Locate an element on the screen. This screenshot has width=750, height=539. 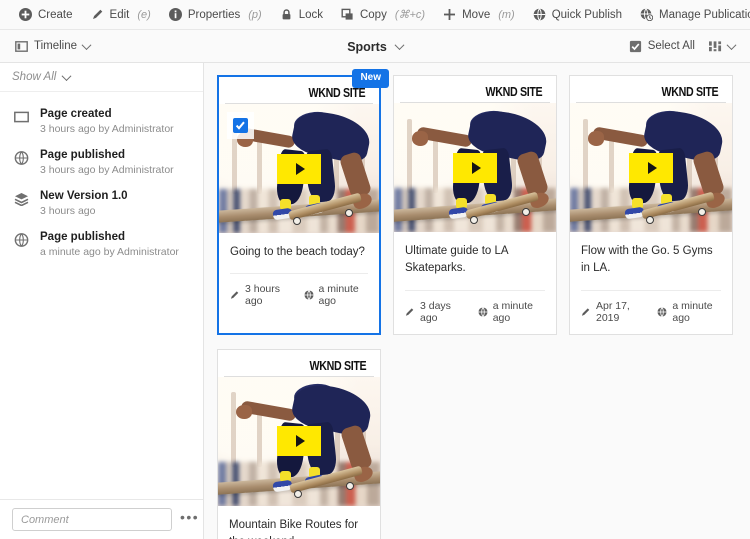
edit-button: Edit (e) is located at coordinates (121, 15).